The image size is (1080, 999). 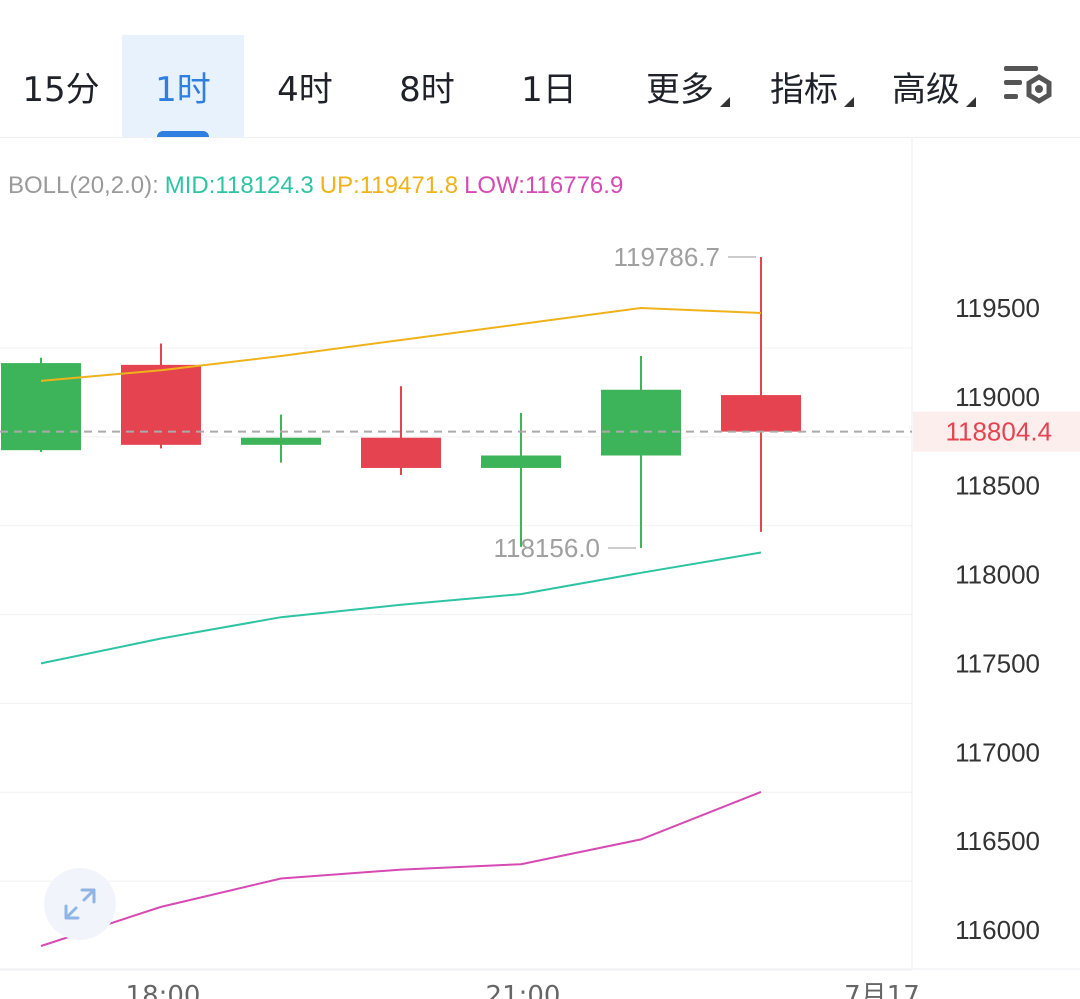 I want to click on y-tick-label: 118500, so click(x=997, y=486).